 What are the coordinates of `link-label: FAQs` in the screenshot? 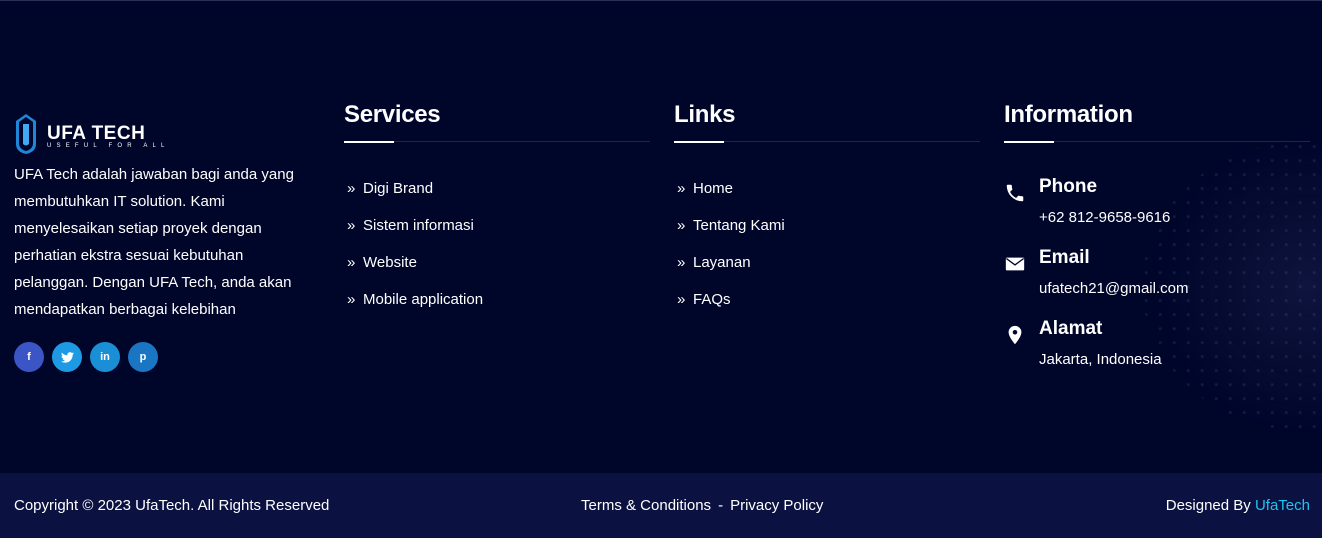 It's located at (712, 299).